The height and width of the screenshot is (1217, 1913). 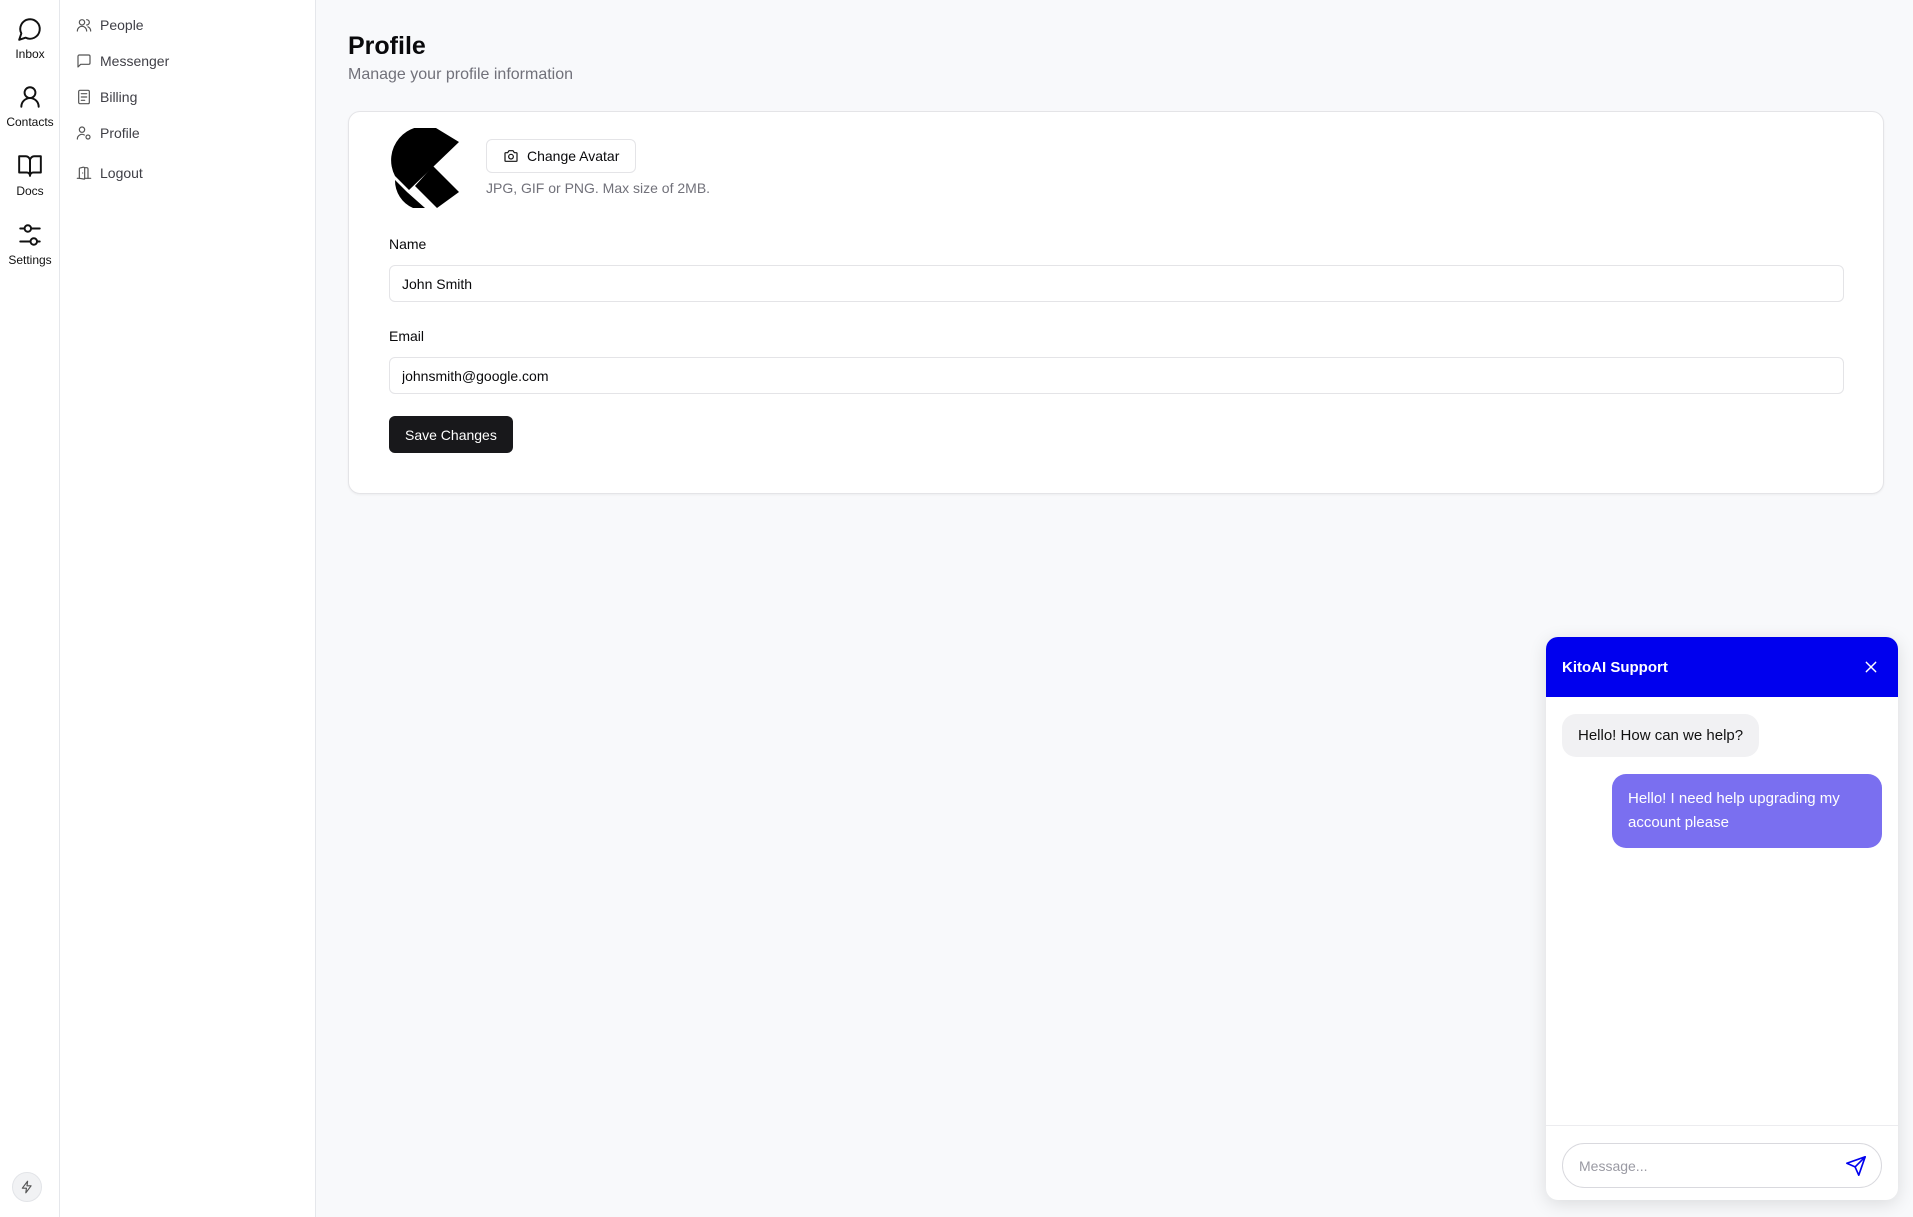 I want to click on rail-item-settings: Settings, so click(x=30, y=244).